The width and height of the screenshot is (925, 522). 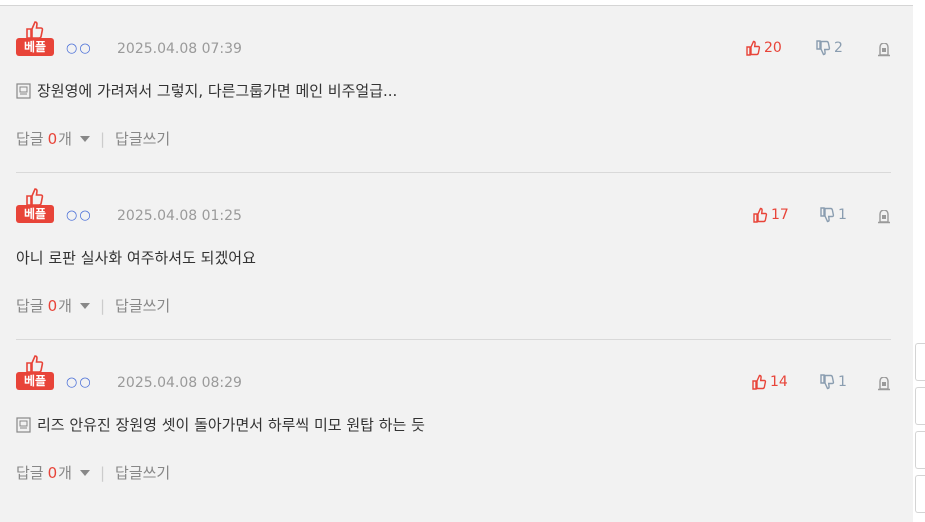 I want to click on upvote-button: 20, so click(x=763, y=48).